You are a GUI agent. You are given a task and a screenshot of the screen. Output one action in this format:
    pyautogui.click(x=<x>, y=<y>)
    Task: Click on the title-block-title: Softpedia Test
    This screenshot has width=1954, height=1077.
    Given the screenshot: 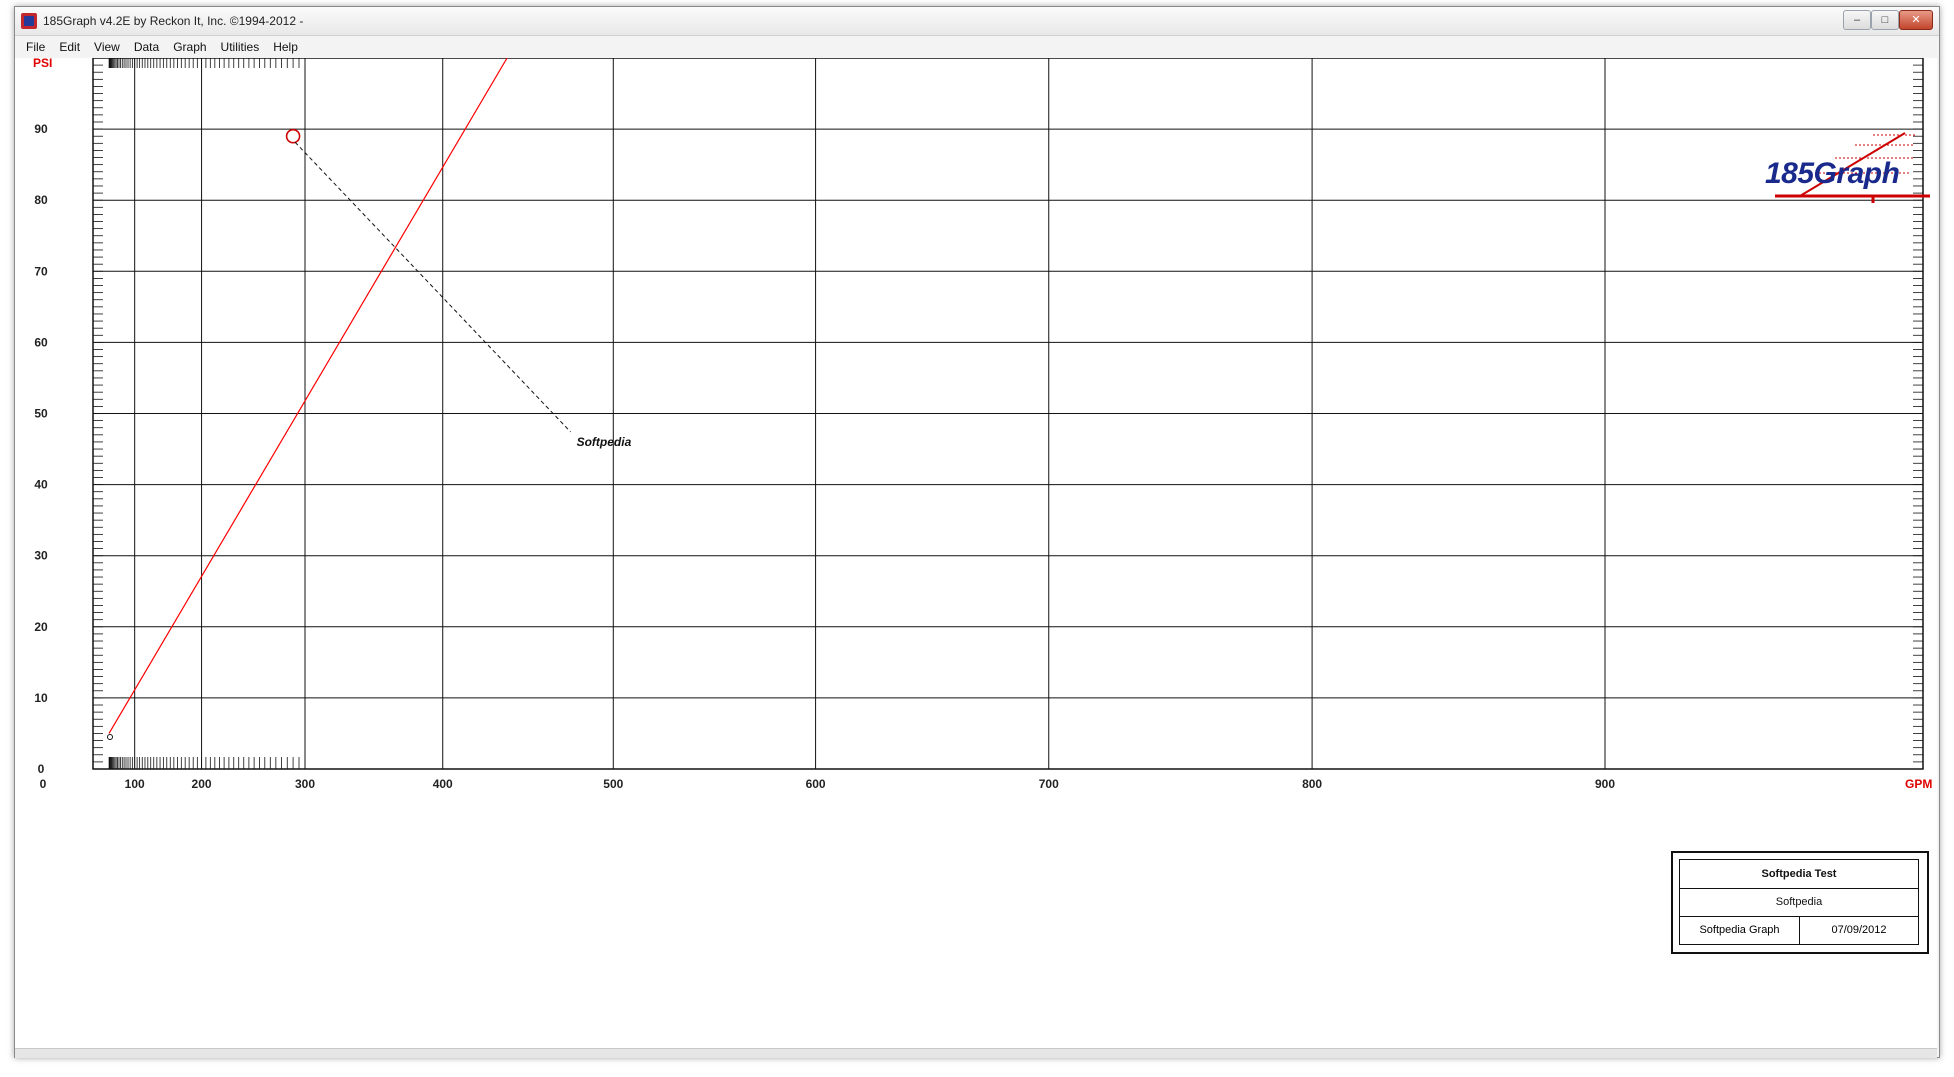 What is the action you would take?
    pyautogui.click(x=1799, y=874)
    